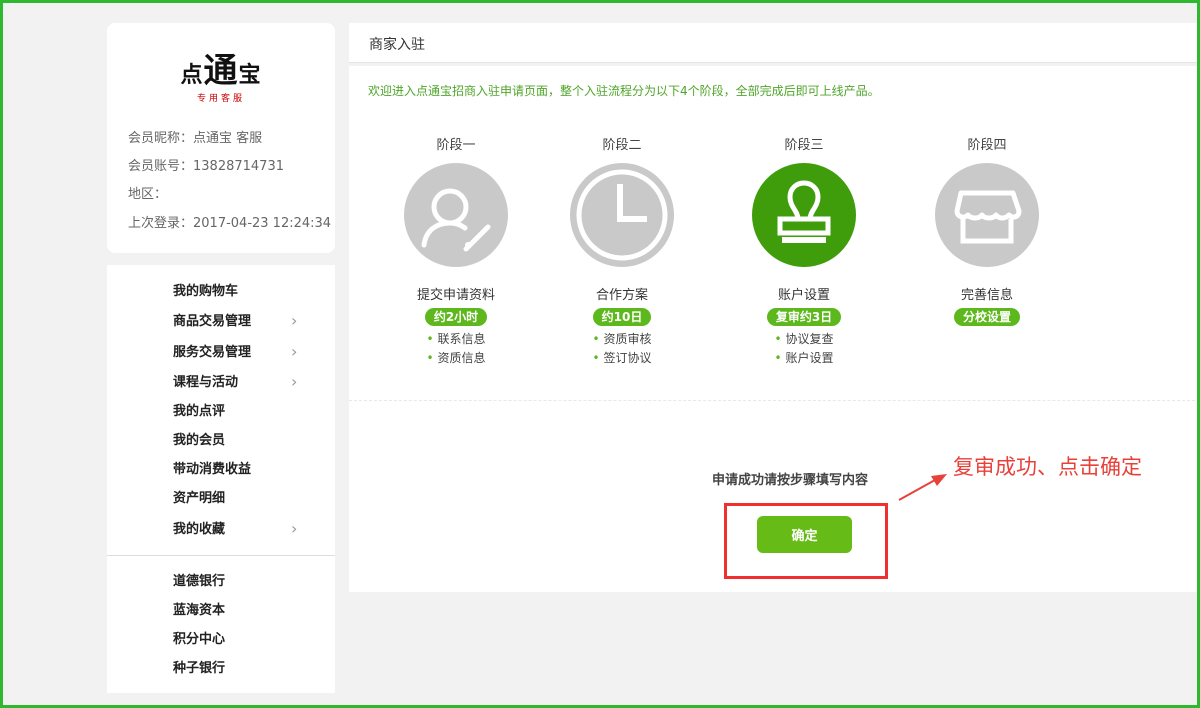 The image size is (1200, 708). Describe the element at coordinates (1047, 467) in the screenshot. I see `annotation-text: 复审成功、点击确定` at that location.